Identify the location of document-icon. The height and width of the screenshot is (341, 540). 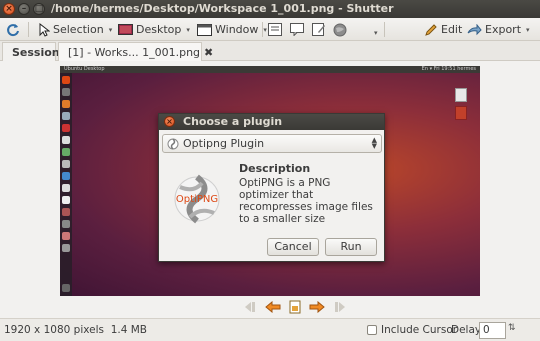
(295, 307).